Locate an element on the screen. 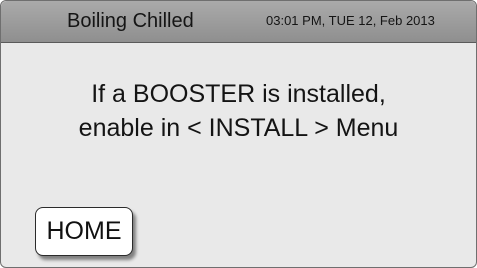 Image resolution: width=477 pixels, height=268 pixels. message-line-2: enable in < INSTALL > Menu is located at coordinates (238, 128).